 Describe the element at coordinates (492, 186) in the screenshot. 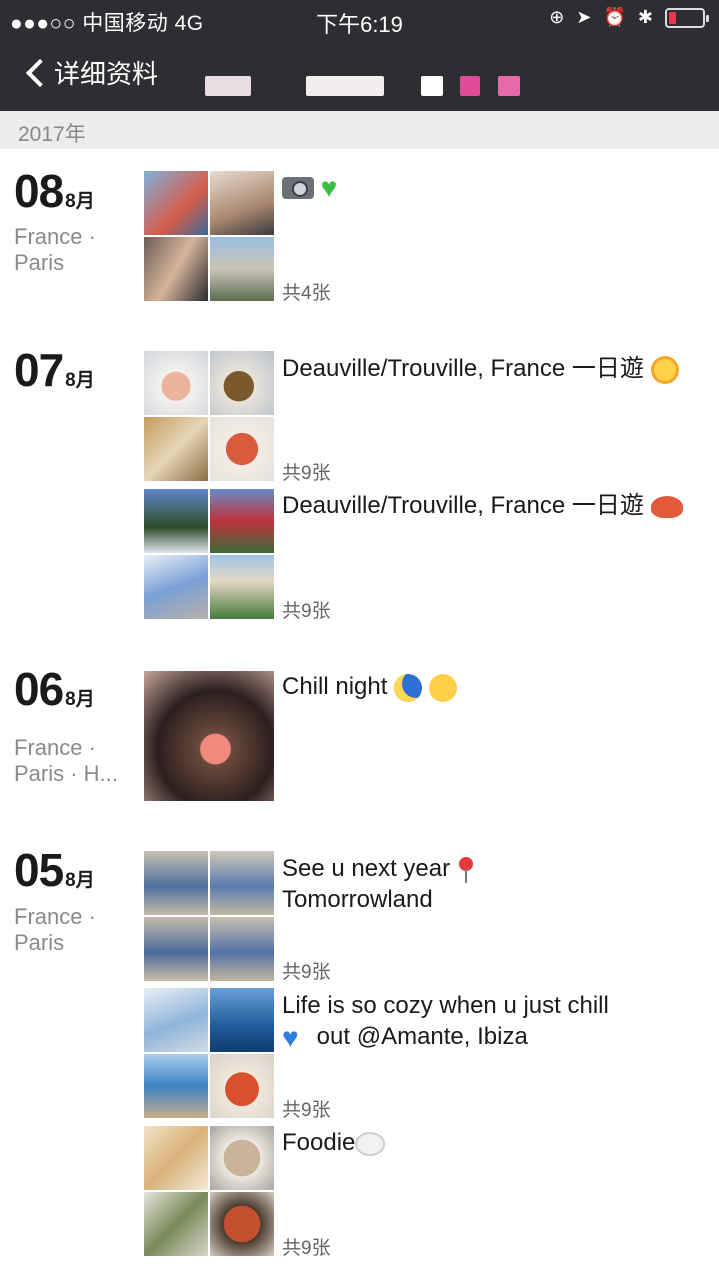

I see `post-caption: ♥` at that location.